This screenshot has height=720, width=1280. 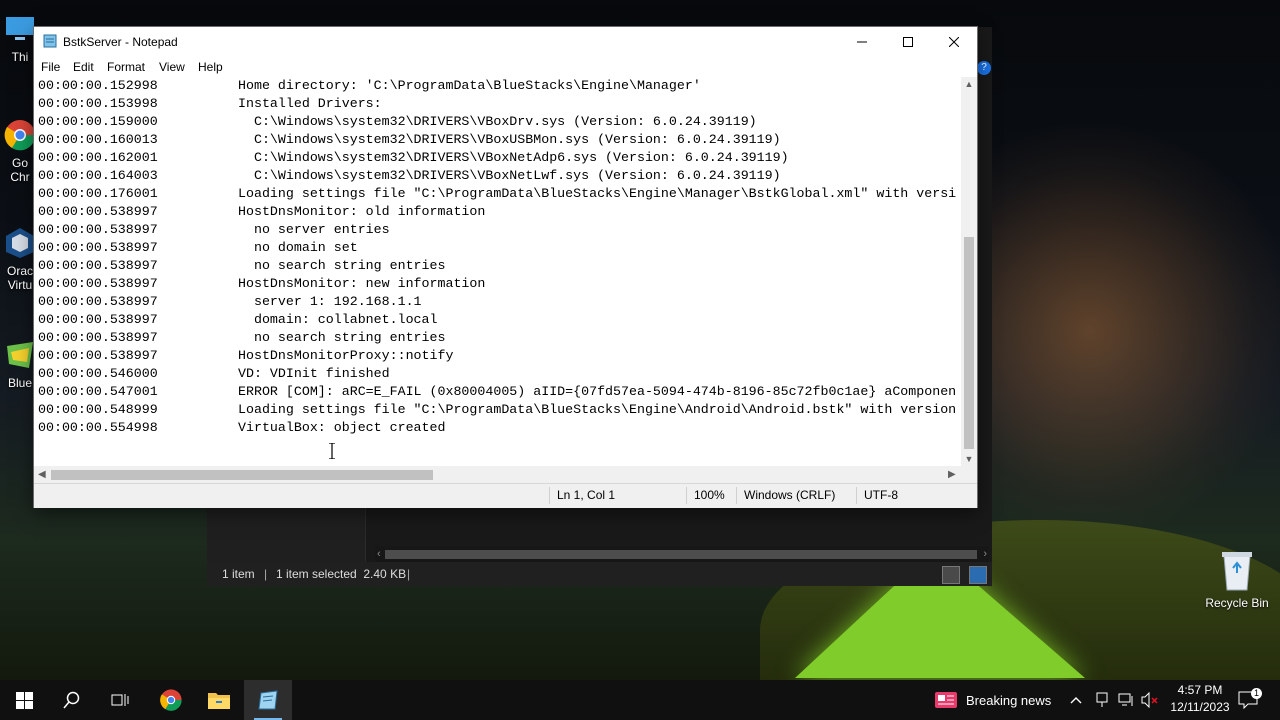 I want to click on menu-help: Help, so click(x=210, y=67).